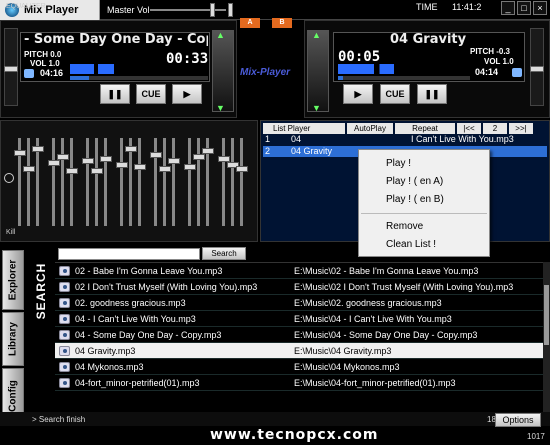 This screenshot has width=550, height=445. Describe the element at coordinates (490, 51) in the screenshot. I see `deck-b-pitch: PITCH -0.3` at that location.